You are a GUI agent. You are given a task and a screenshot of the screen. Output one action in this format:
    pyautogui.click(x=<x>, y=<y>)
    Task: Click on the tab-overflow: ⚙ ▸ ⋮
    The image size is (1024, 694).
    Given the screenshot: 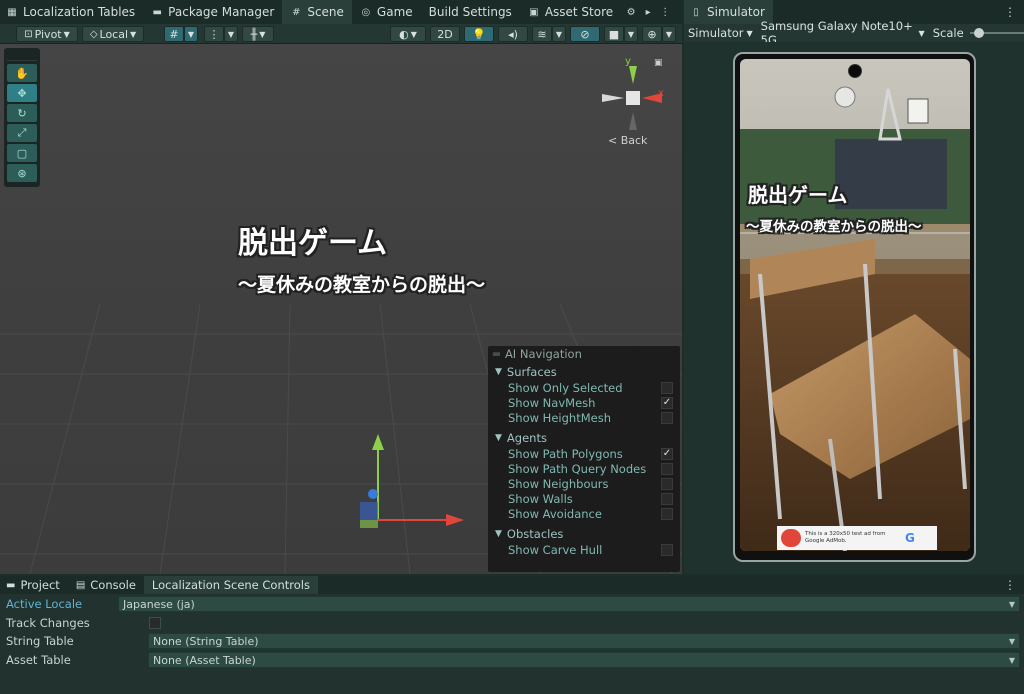 What is the action you would take?
    pyautogui.click(x=648, y=12)
    